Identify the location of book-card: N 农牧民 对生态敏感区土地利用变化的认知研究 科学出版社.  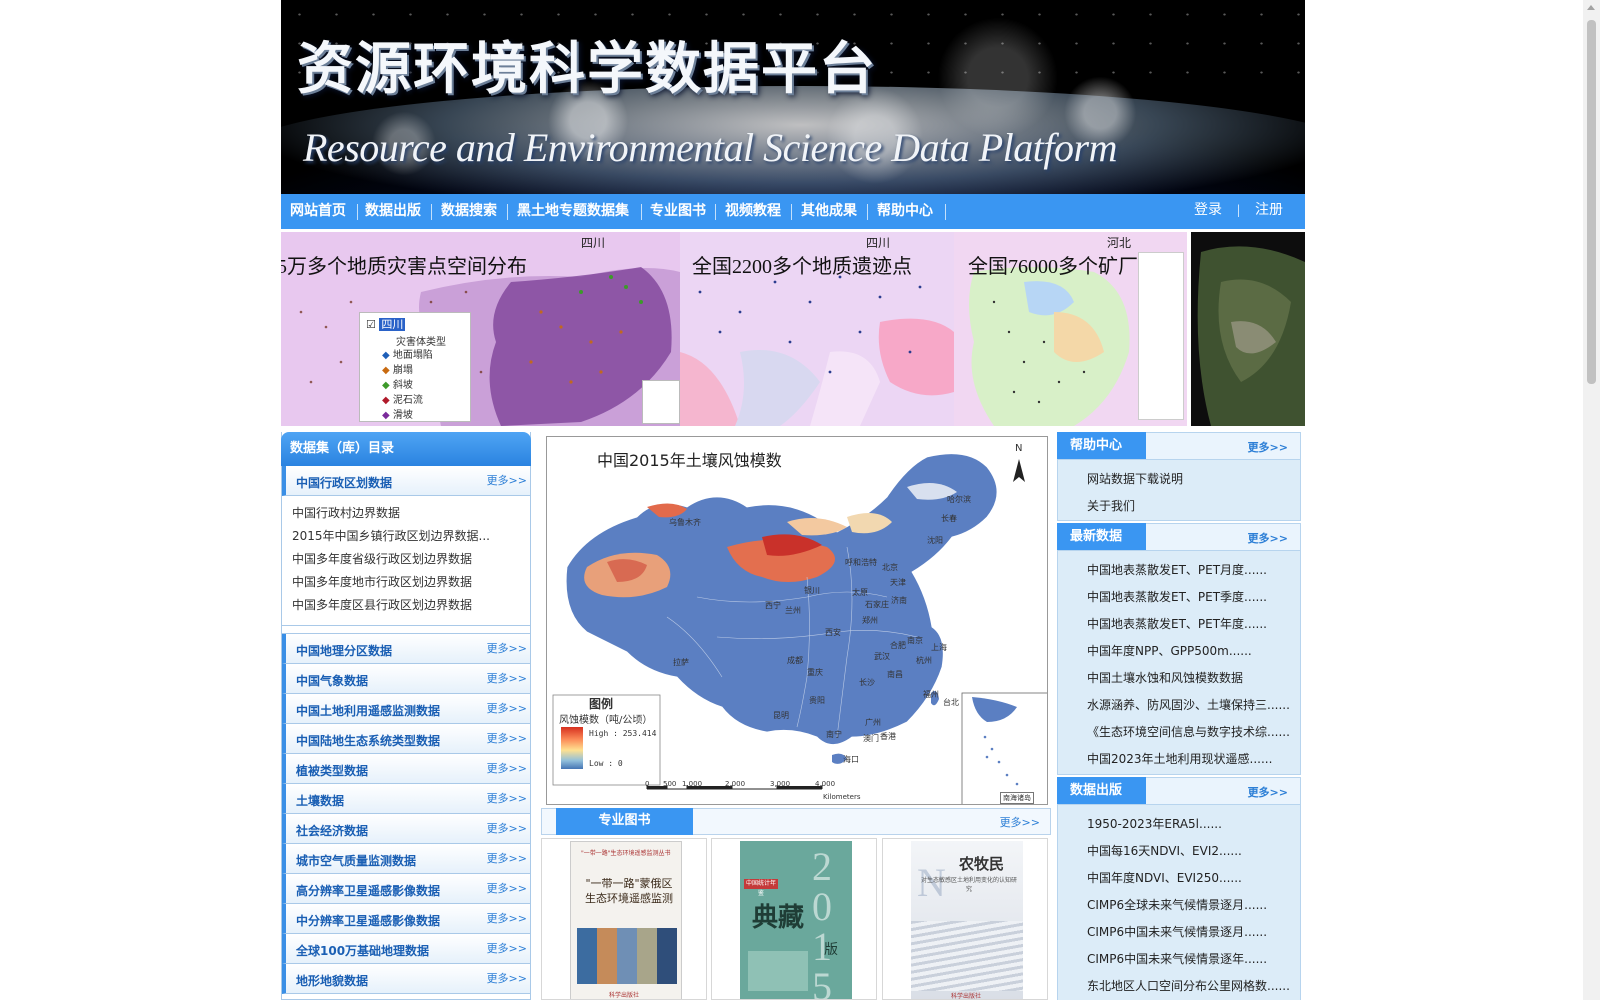
(965, 919).